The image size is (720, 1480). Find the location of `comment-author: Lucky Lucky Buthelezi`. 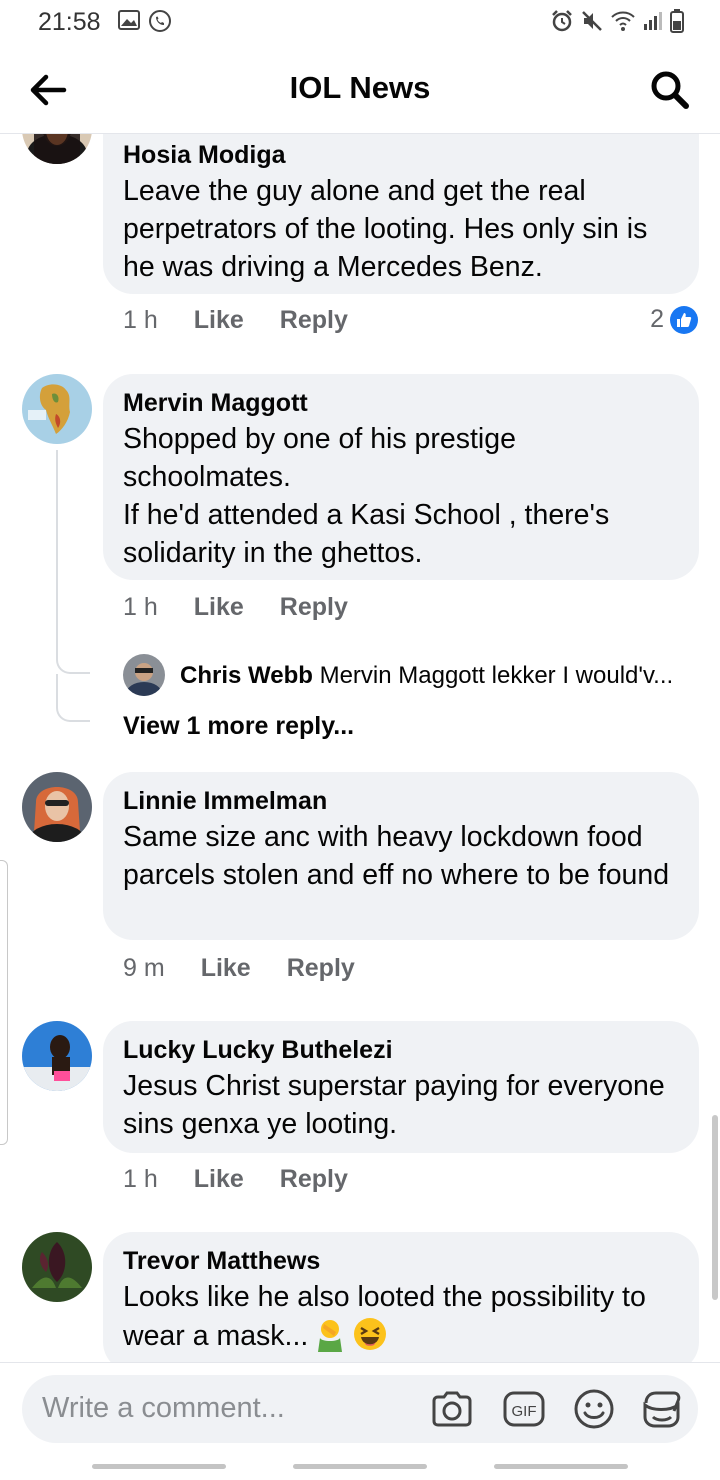

comment-author: Lucky Lucky Buthelezi is located at coordinates (401, 1050).